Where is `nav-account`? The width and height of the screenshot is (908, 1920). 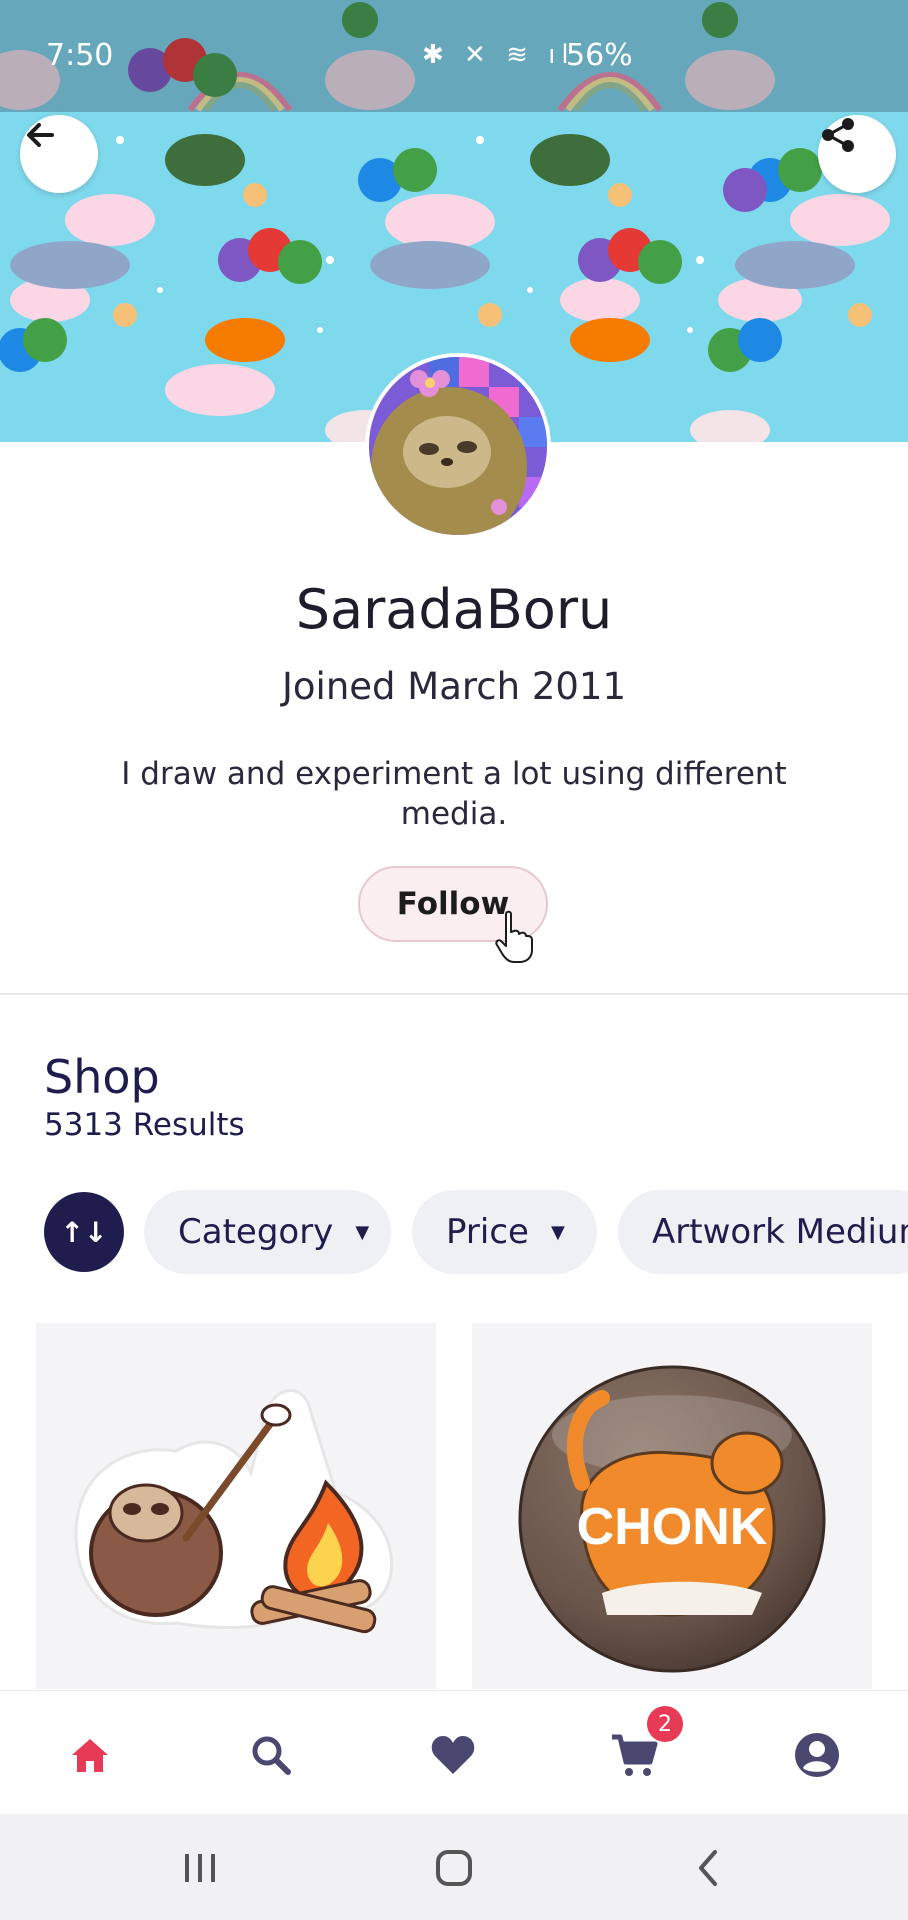 nav-account is located at coordinates (817, 1755).